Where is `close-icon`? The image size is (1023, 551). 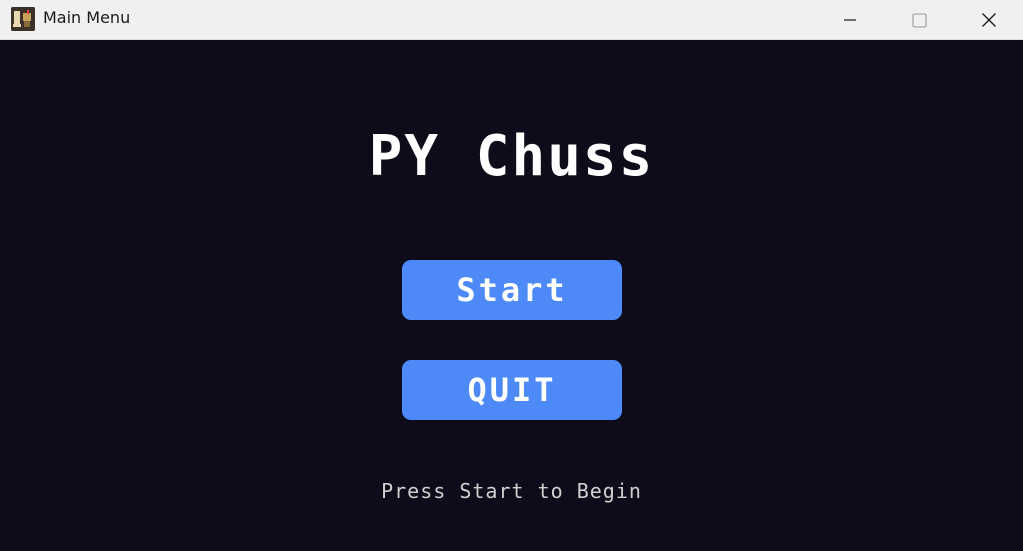 close-icon is located at coordinates (989, 19).